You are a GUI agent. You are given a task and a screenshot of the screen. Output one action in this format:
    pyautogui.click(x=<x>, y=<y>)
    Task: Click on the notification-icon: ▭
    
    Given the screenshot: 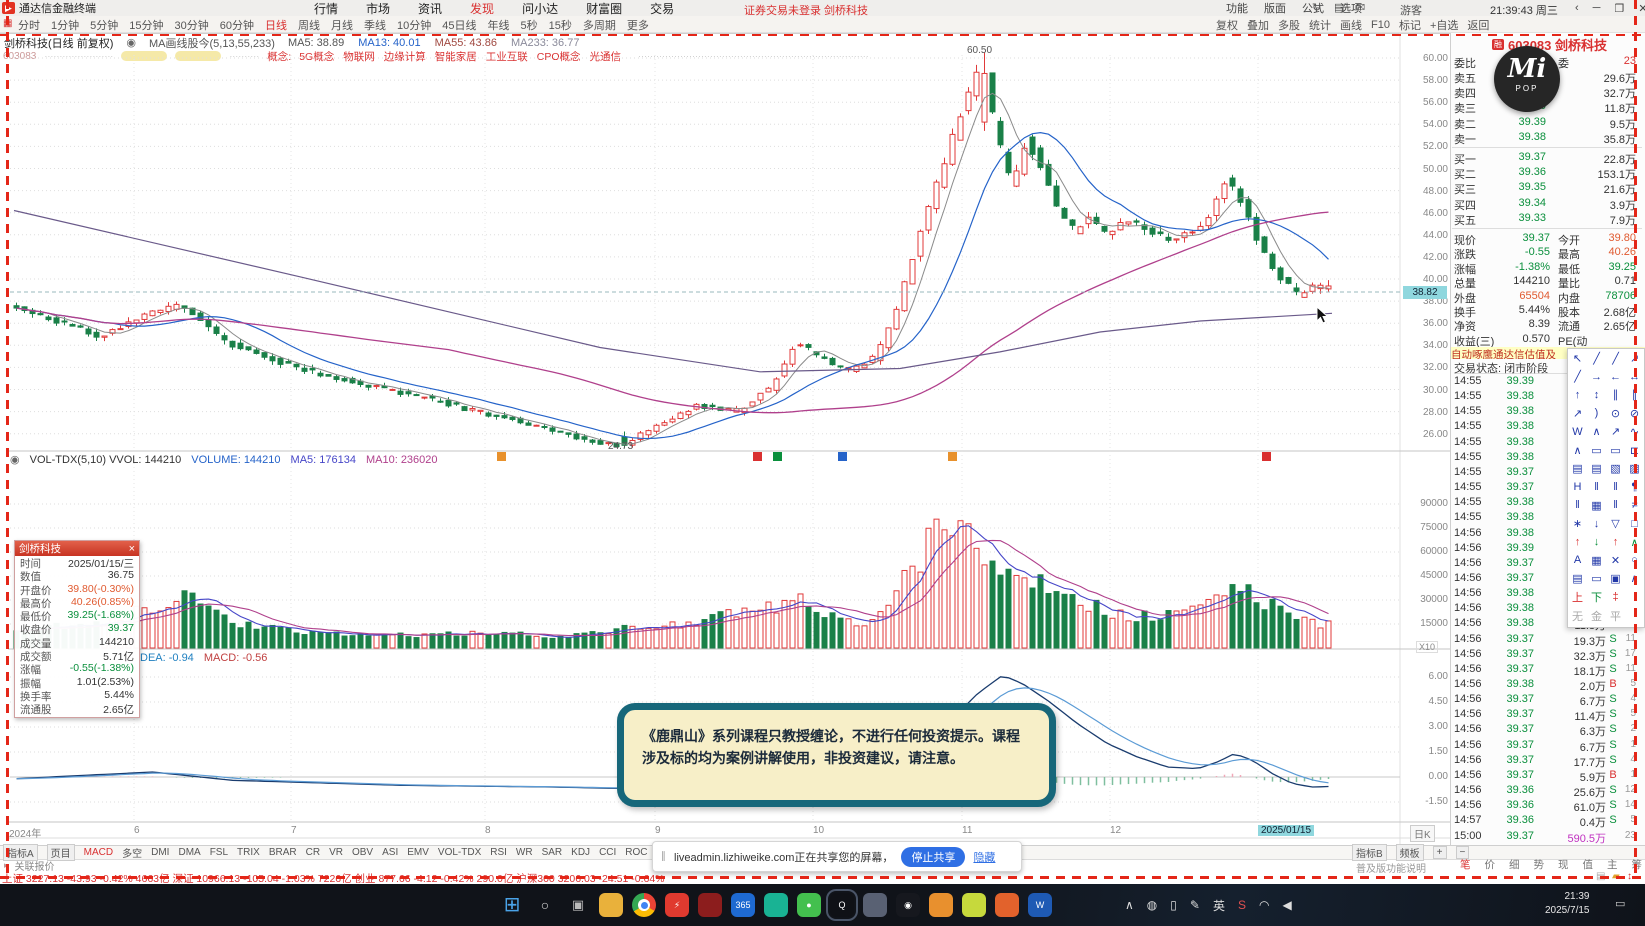 What is the action you would take?
    pyautogui.click(x=1620, y=903)
    